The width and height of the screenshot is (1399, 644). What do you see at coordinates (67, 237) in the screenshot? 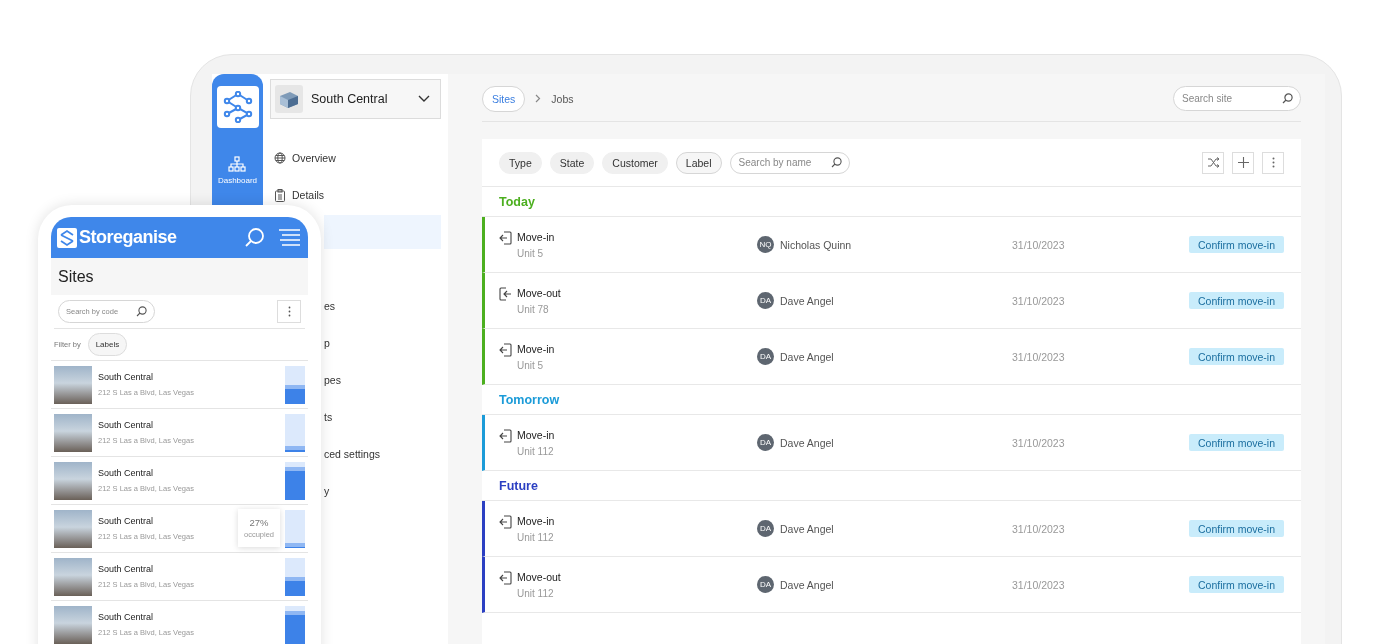
I see `brand-logo-icon` at bounding box center [67, 237].